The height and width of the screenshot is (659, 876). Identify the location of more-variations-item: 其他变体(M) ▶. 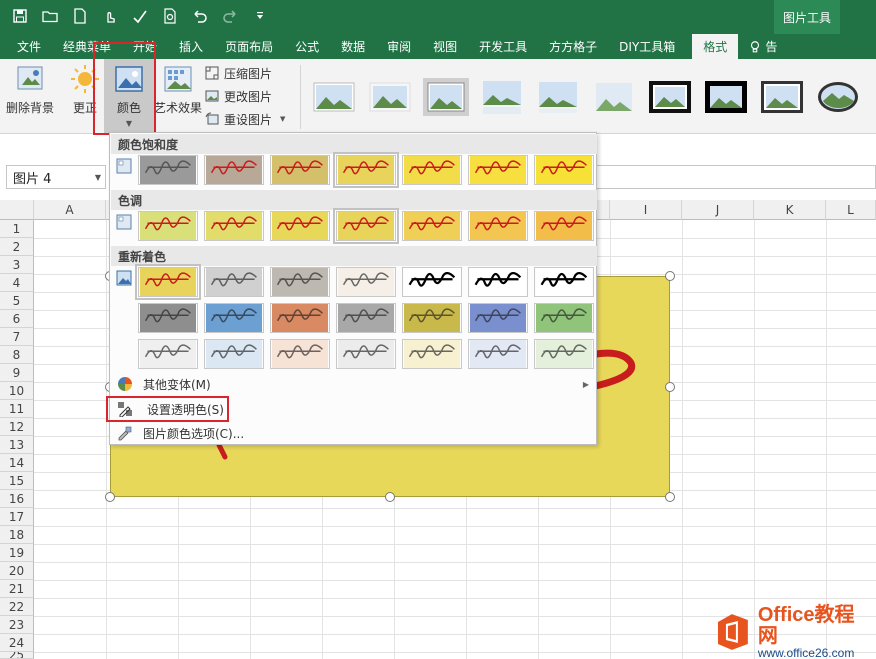
(354, 384).